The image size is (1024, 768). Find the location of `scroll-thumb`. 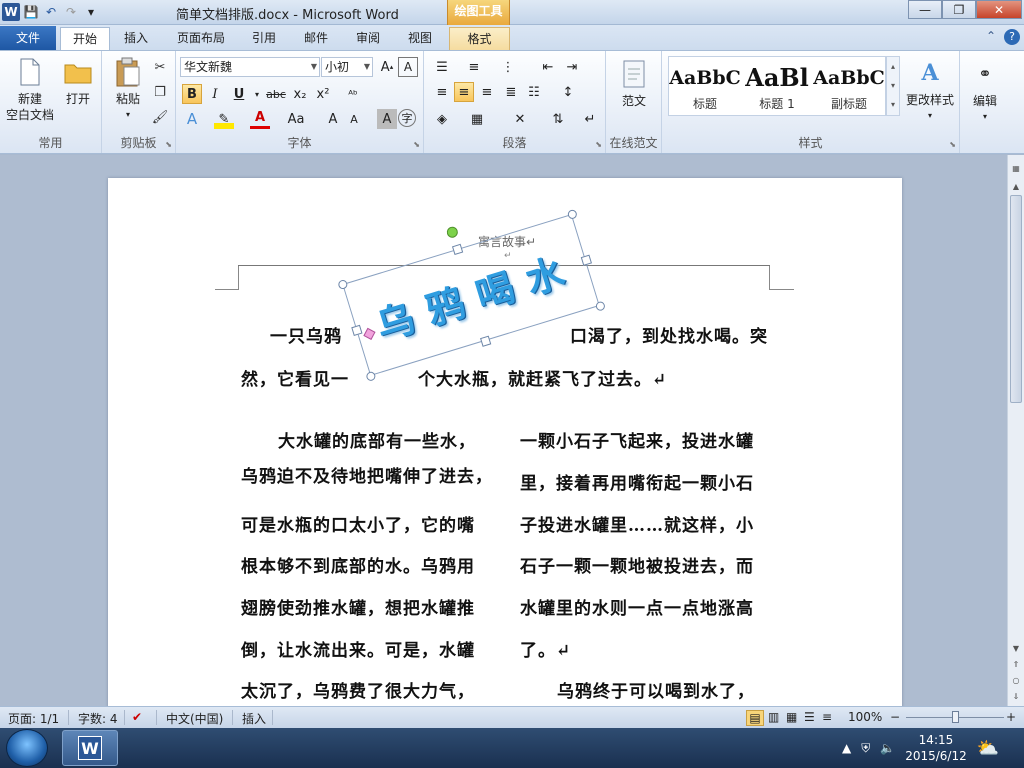

scroll-thumb is located at coordinates (1016, 299).